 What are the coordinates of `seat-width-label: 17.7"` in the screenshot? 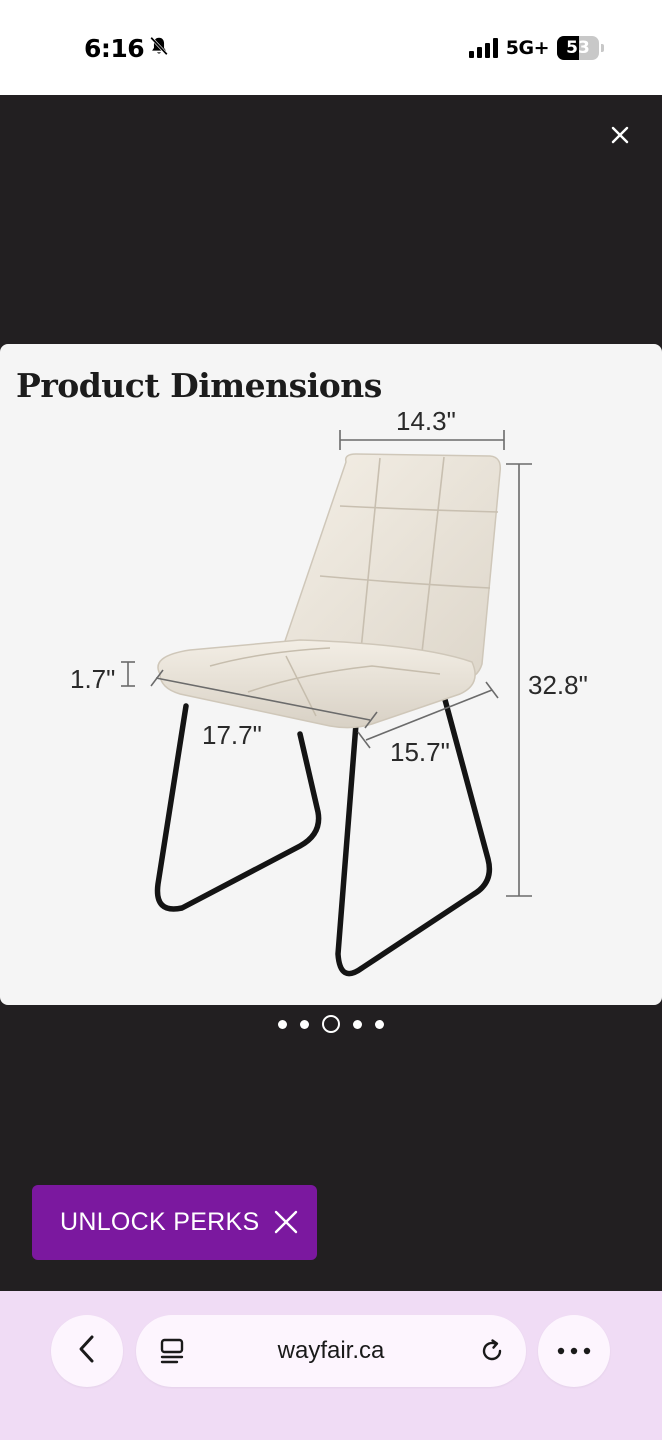 It's located at (232, 735).